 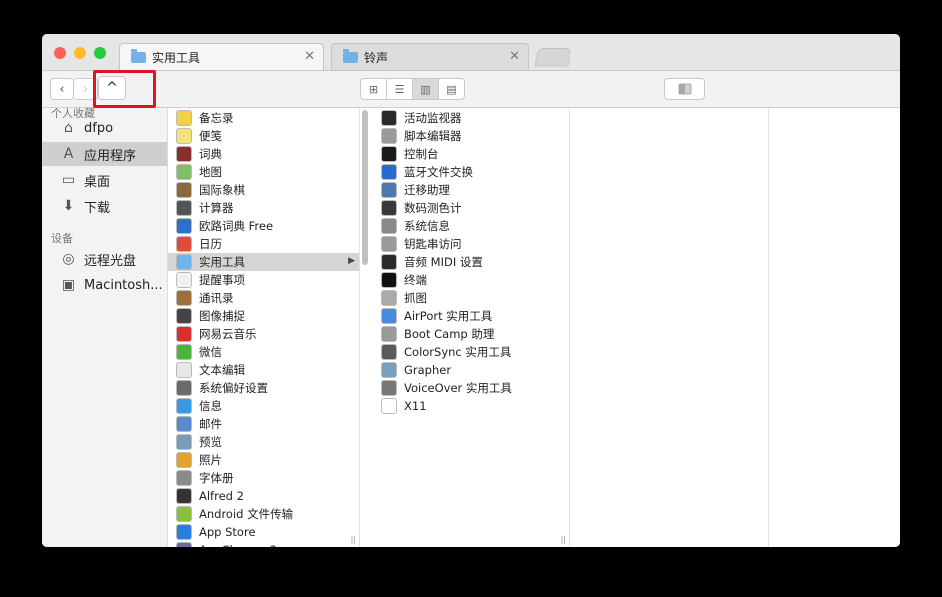 I want to click on sidebar-item: ⬇ 下载, so click(x=104, y=206).